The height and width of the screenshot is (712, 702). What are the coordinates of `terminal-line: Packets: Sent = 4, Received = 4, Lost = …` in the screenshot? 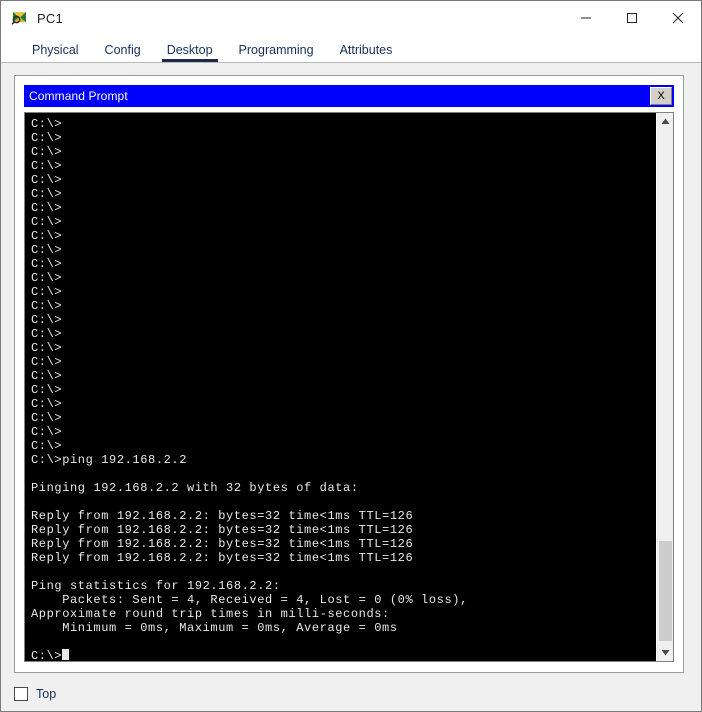 It's located at (249, 600).